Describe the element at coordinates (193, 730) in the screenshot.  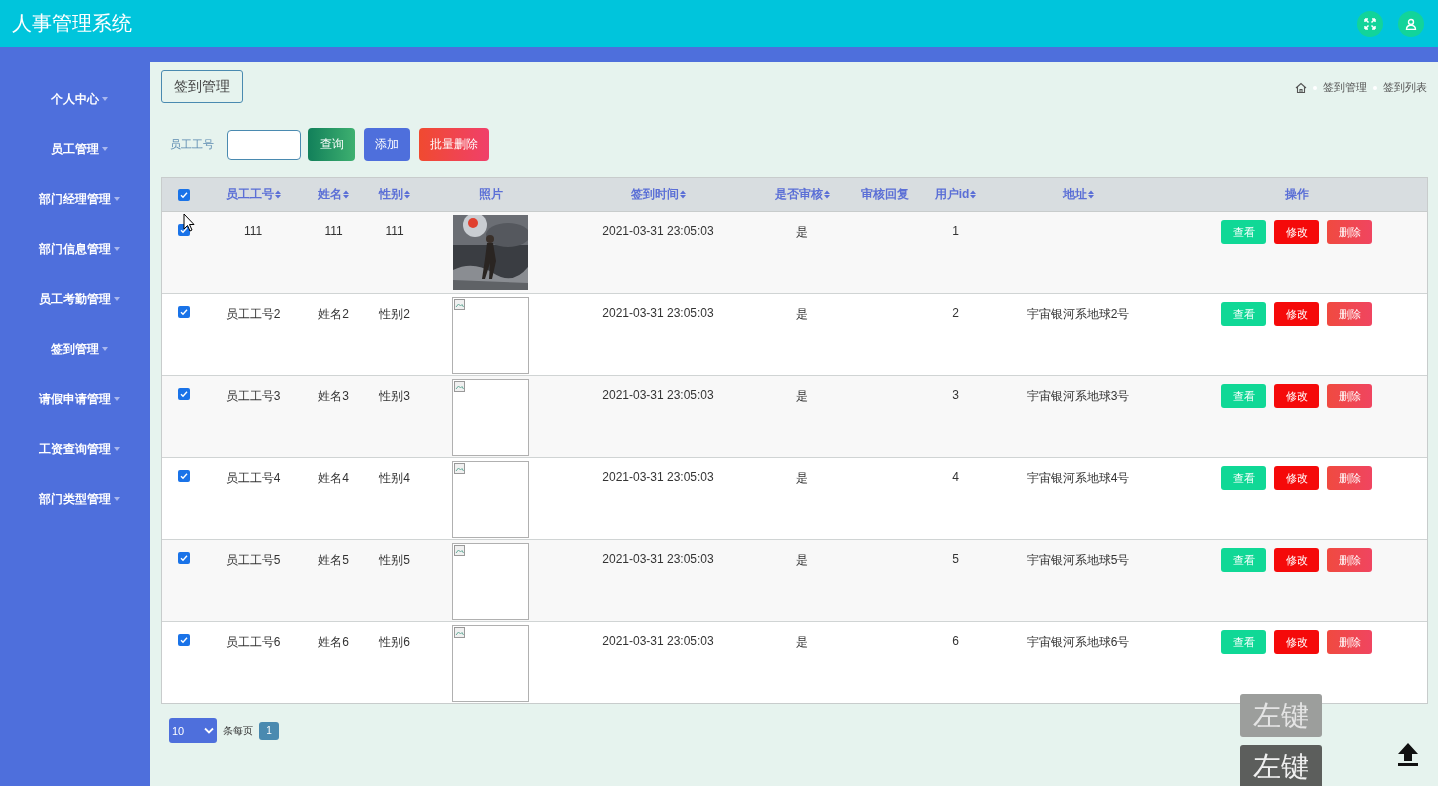
I see `page-size-select: 10` at that location.